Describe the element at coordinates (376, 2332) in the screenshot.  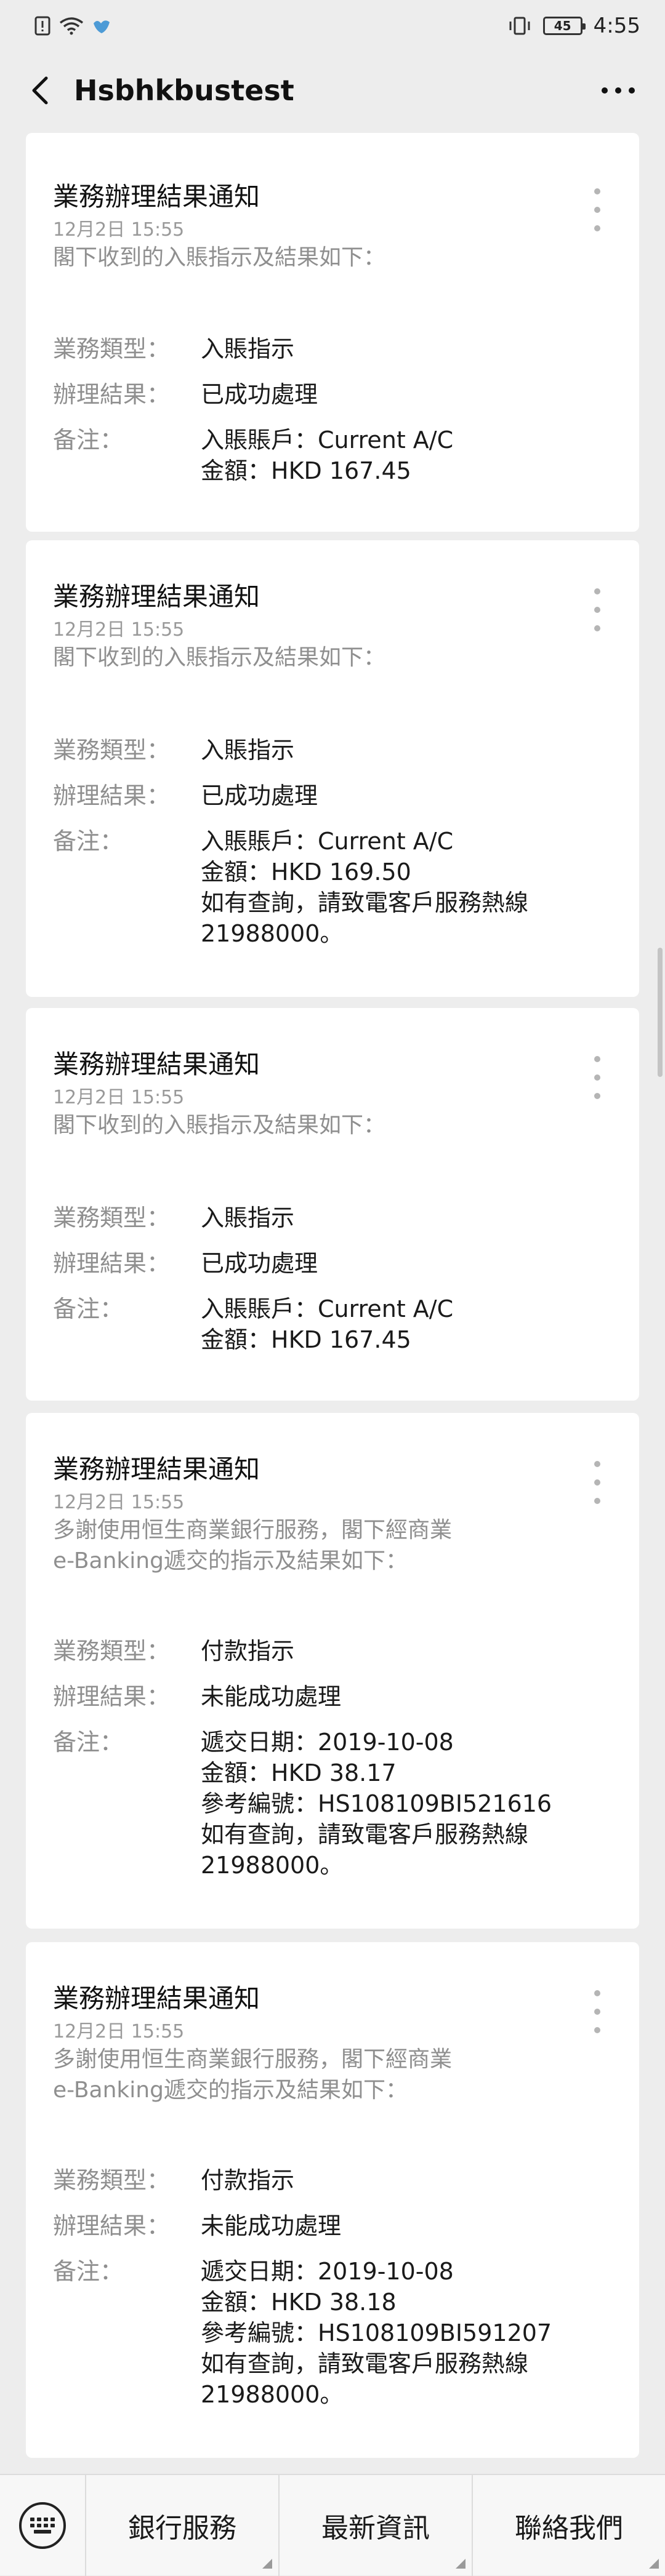
I see `kv-line: 參考編號：HS108109BI591207` at that location.